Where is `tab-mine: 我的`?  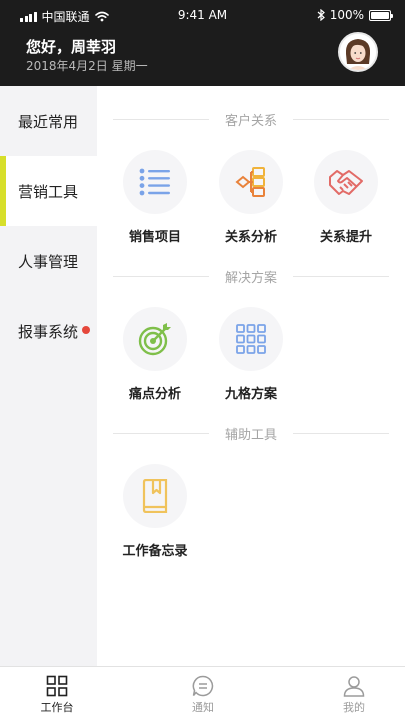 tab-mine: 我的 is located at coordinates (354, 695).